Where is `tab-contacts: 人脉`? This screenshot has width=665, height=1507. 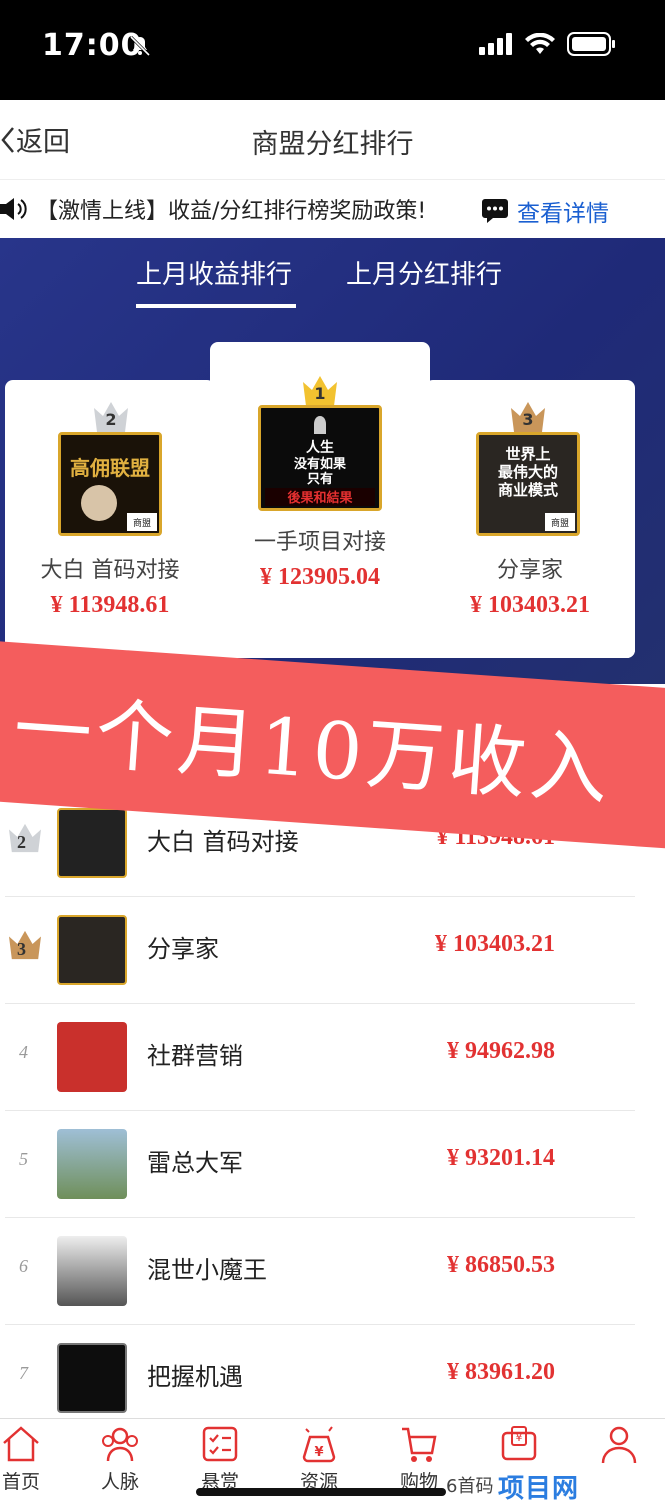 tab-contacts: 人脉 is located at coordinates (120, 1458).